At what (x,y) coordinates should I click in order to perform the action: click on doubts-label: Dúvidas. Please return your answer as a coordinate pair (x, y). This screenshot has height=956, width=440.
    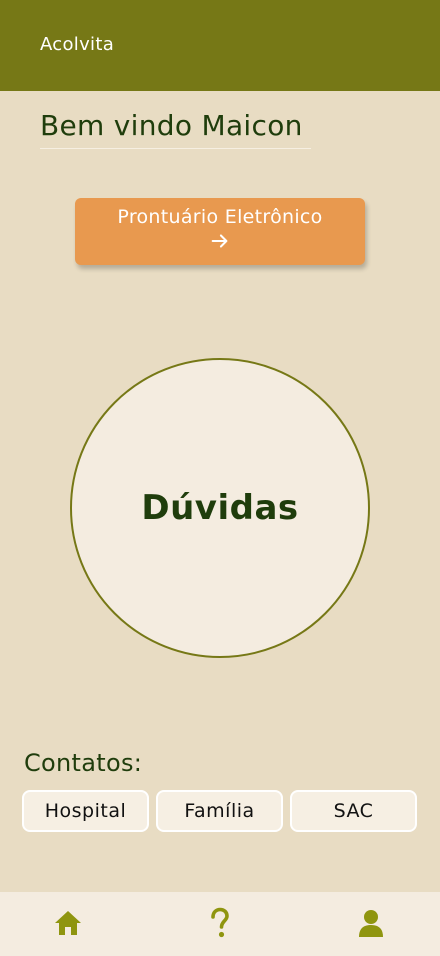
    Looking at the image, I should click on (220, 508).